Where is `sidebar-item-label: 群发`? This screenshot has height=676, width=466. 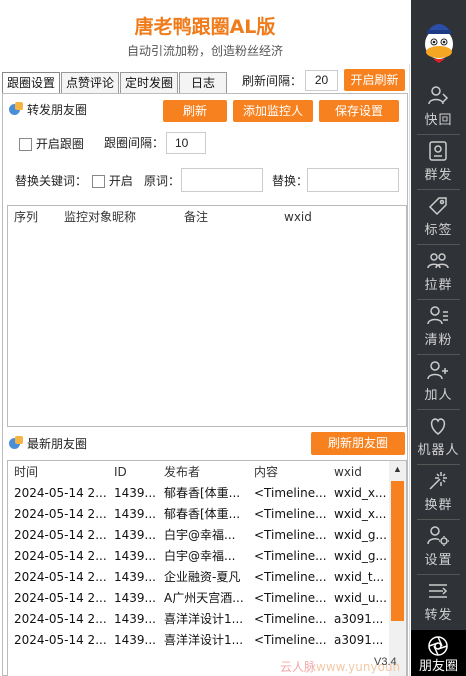
sidebar-item-label: 群发 is located at coordinates (438, 175).